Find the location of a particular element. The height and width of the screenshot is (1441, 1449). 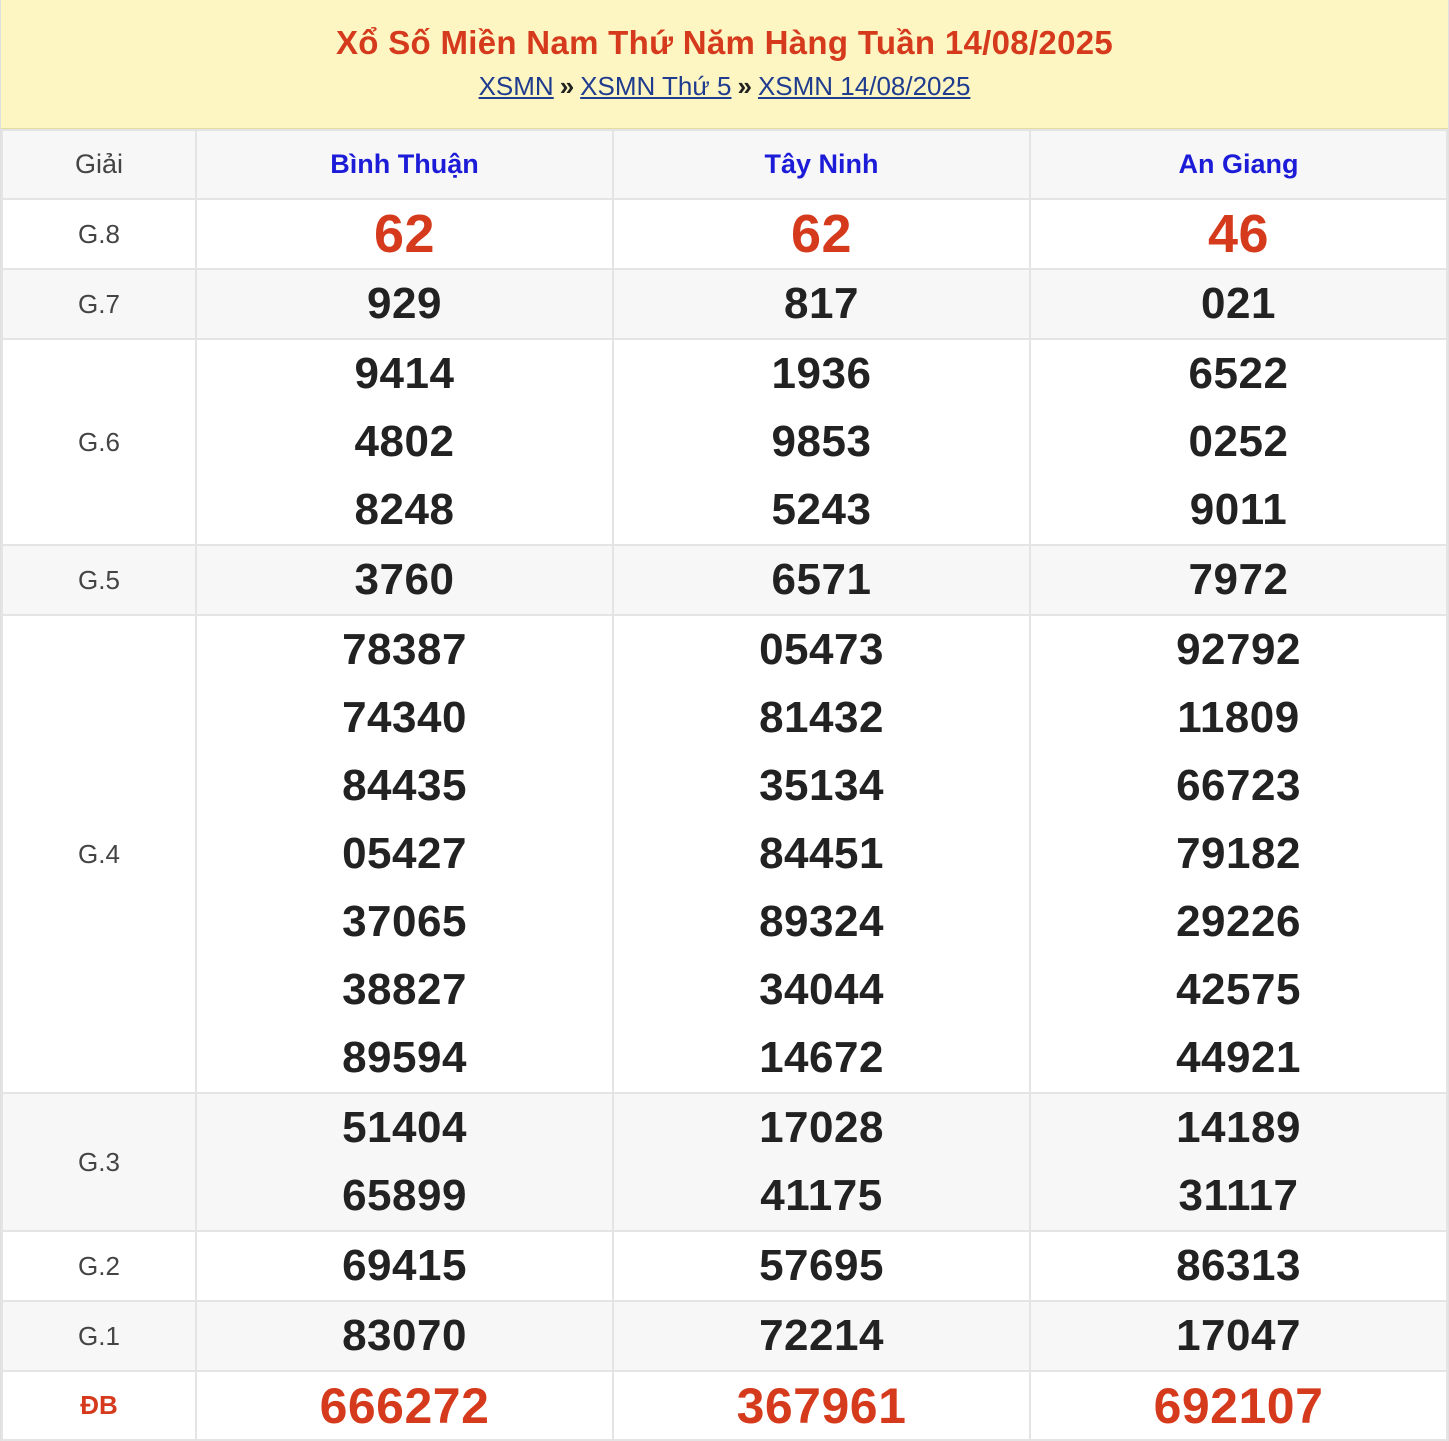

prize-number: 9853 is located at coordinates (821, 441).